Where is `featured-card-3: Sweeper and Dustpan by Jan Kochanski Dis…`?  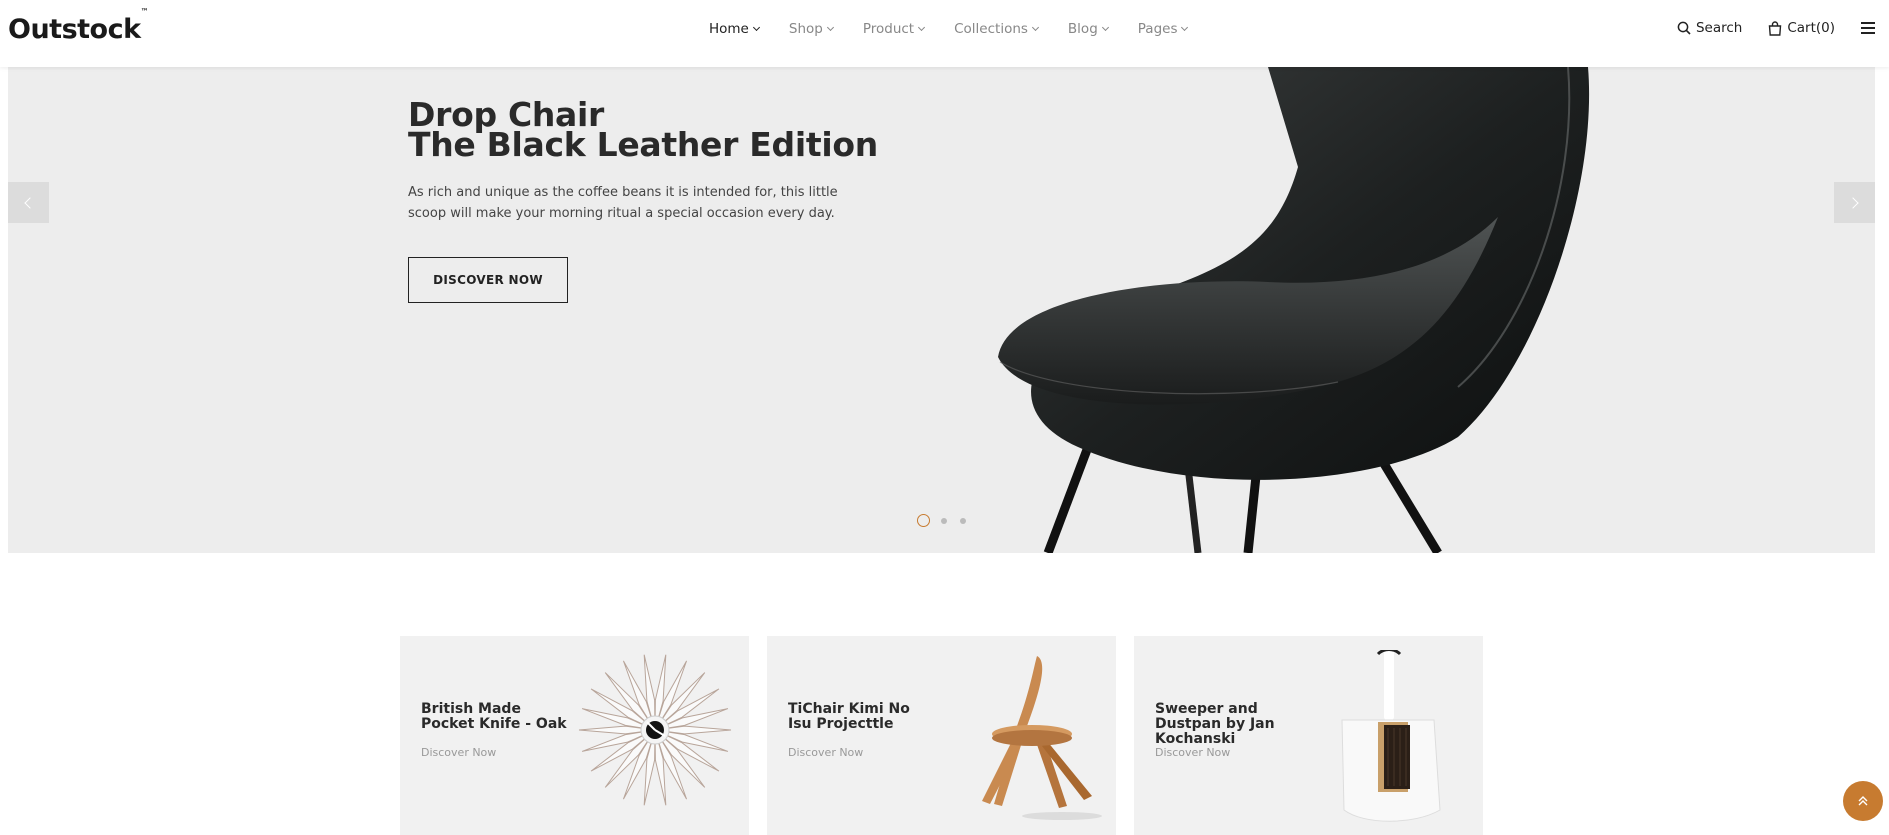 featured-card-3: Sweeper and Dustpan by Jan Kochanski Dis… is located at coordinates (1308, 735).